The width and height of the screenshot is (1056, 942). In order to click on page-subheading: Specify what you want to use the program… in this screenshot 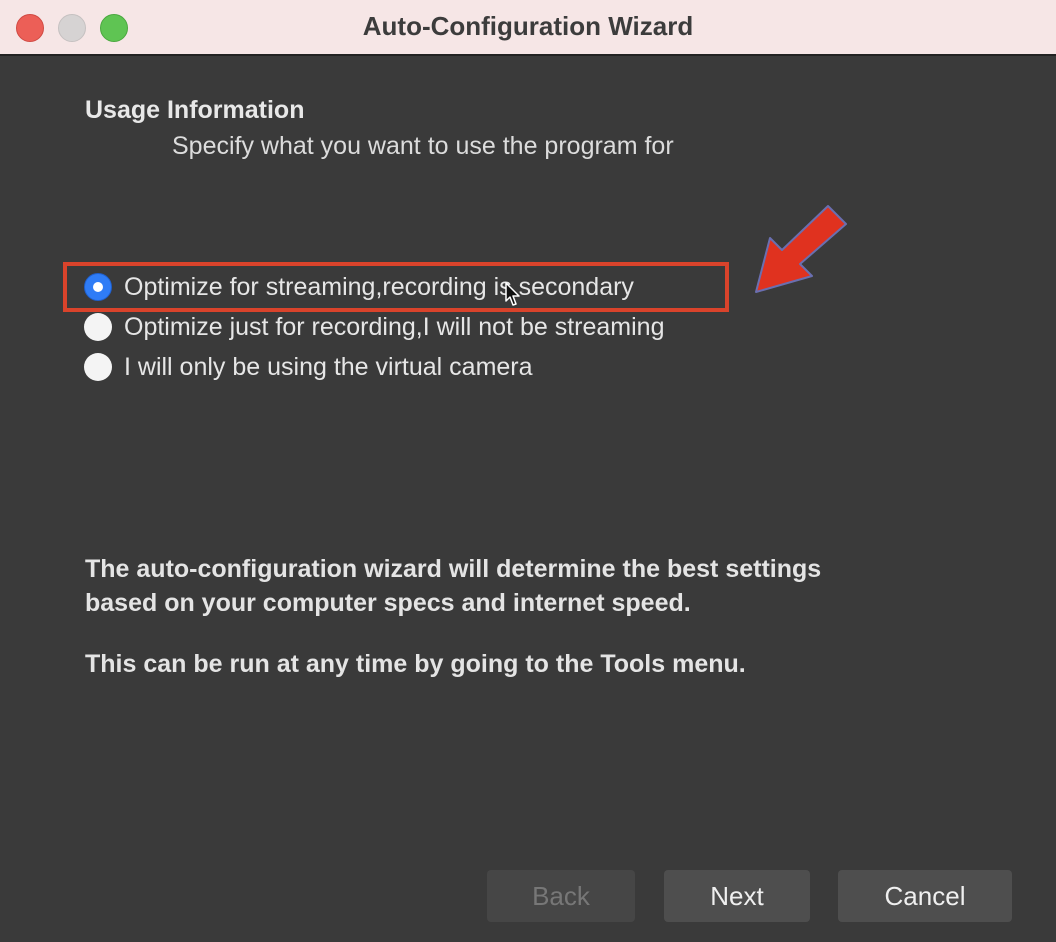, I will do `click(423, 146)`.